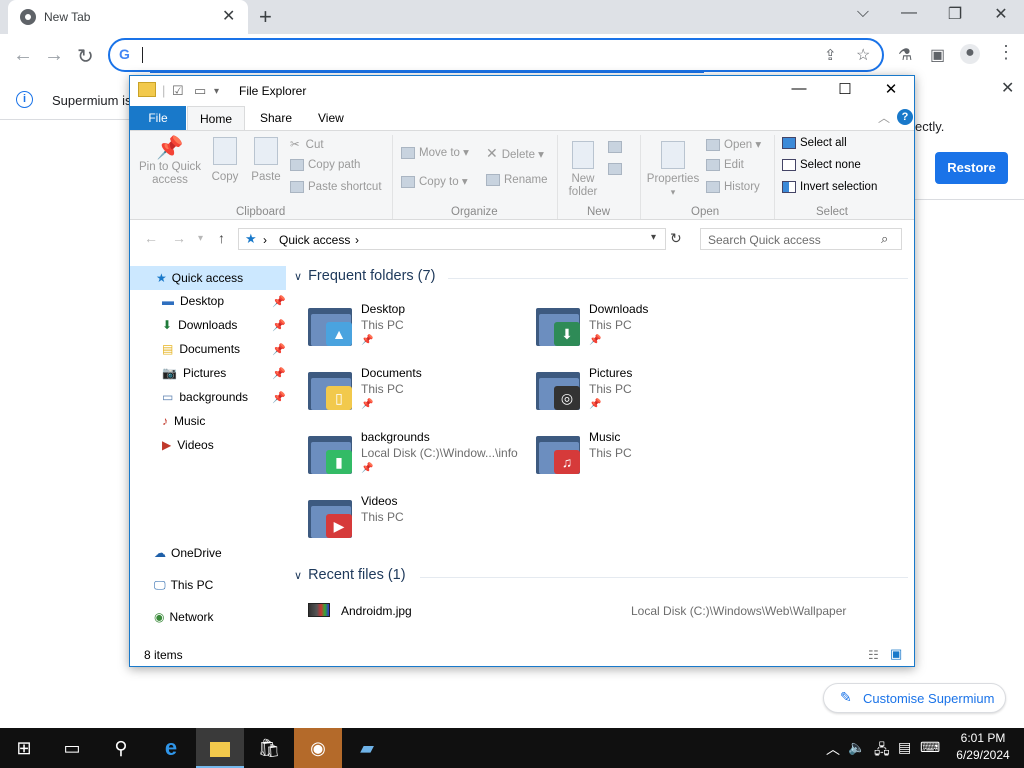  What do you see at coordinates (983, 755) in the screenshot?
I see `clock-date: 6/29/2024` at bounding box center [983, 755].